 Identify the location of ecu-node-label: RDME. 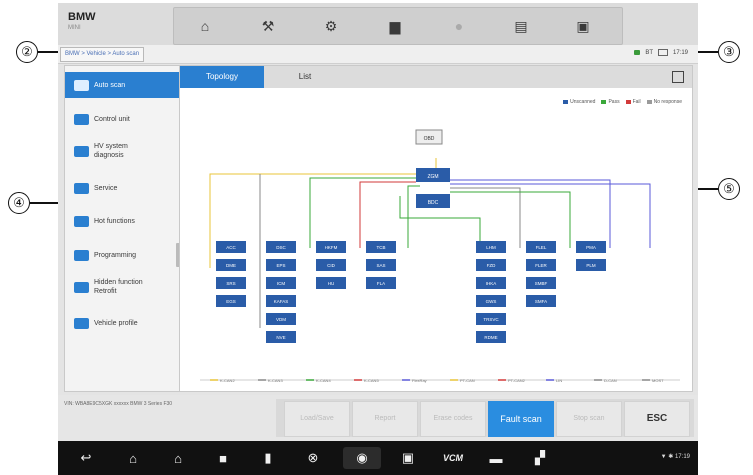
(490, 337).